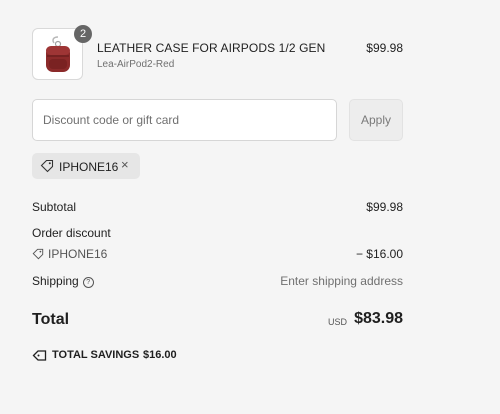 The image size is (500, 414). I want to click on savings-label: TOTAL SAVINGS, so click(96, 355).